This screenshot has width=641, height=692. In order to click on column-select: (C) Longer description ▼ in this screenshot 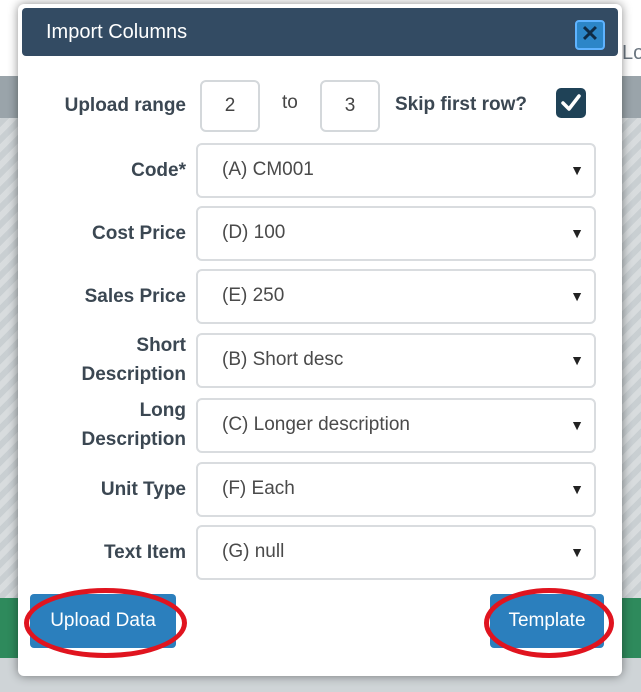, I will do `click(396, 425)`.